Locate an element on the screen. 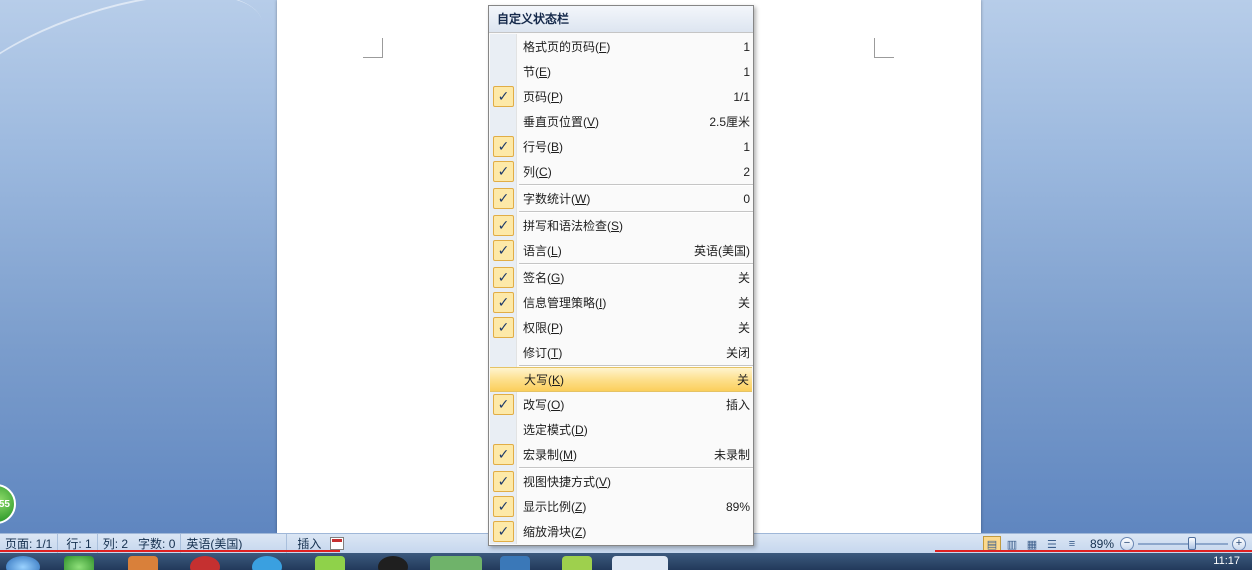 The width and height of the screenshot is (1252, 570). menu-item: ✓ 宏录制(M) 未录制 is located at coordinates (621, 454).